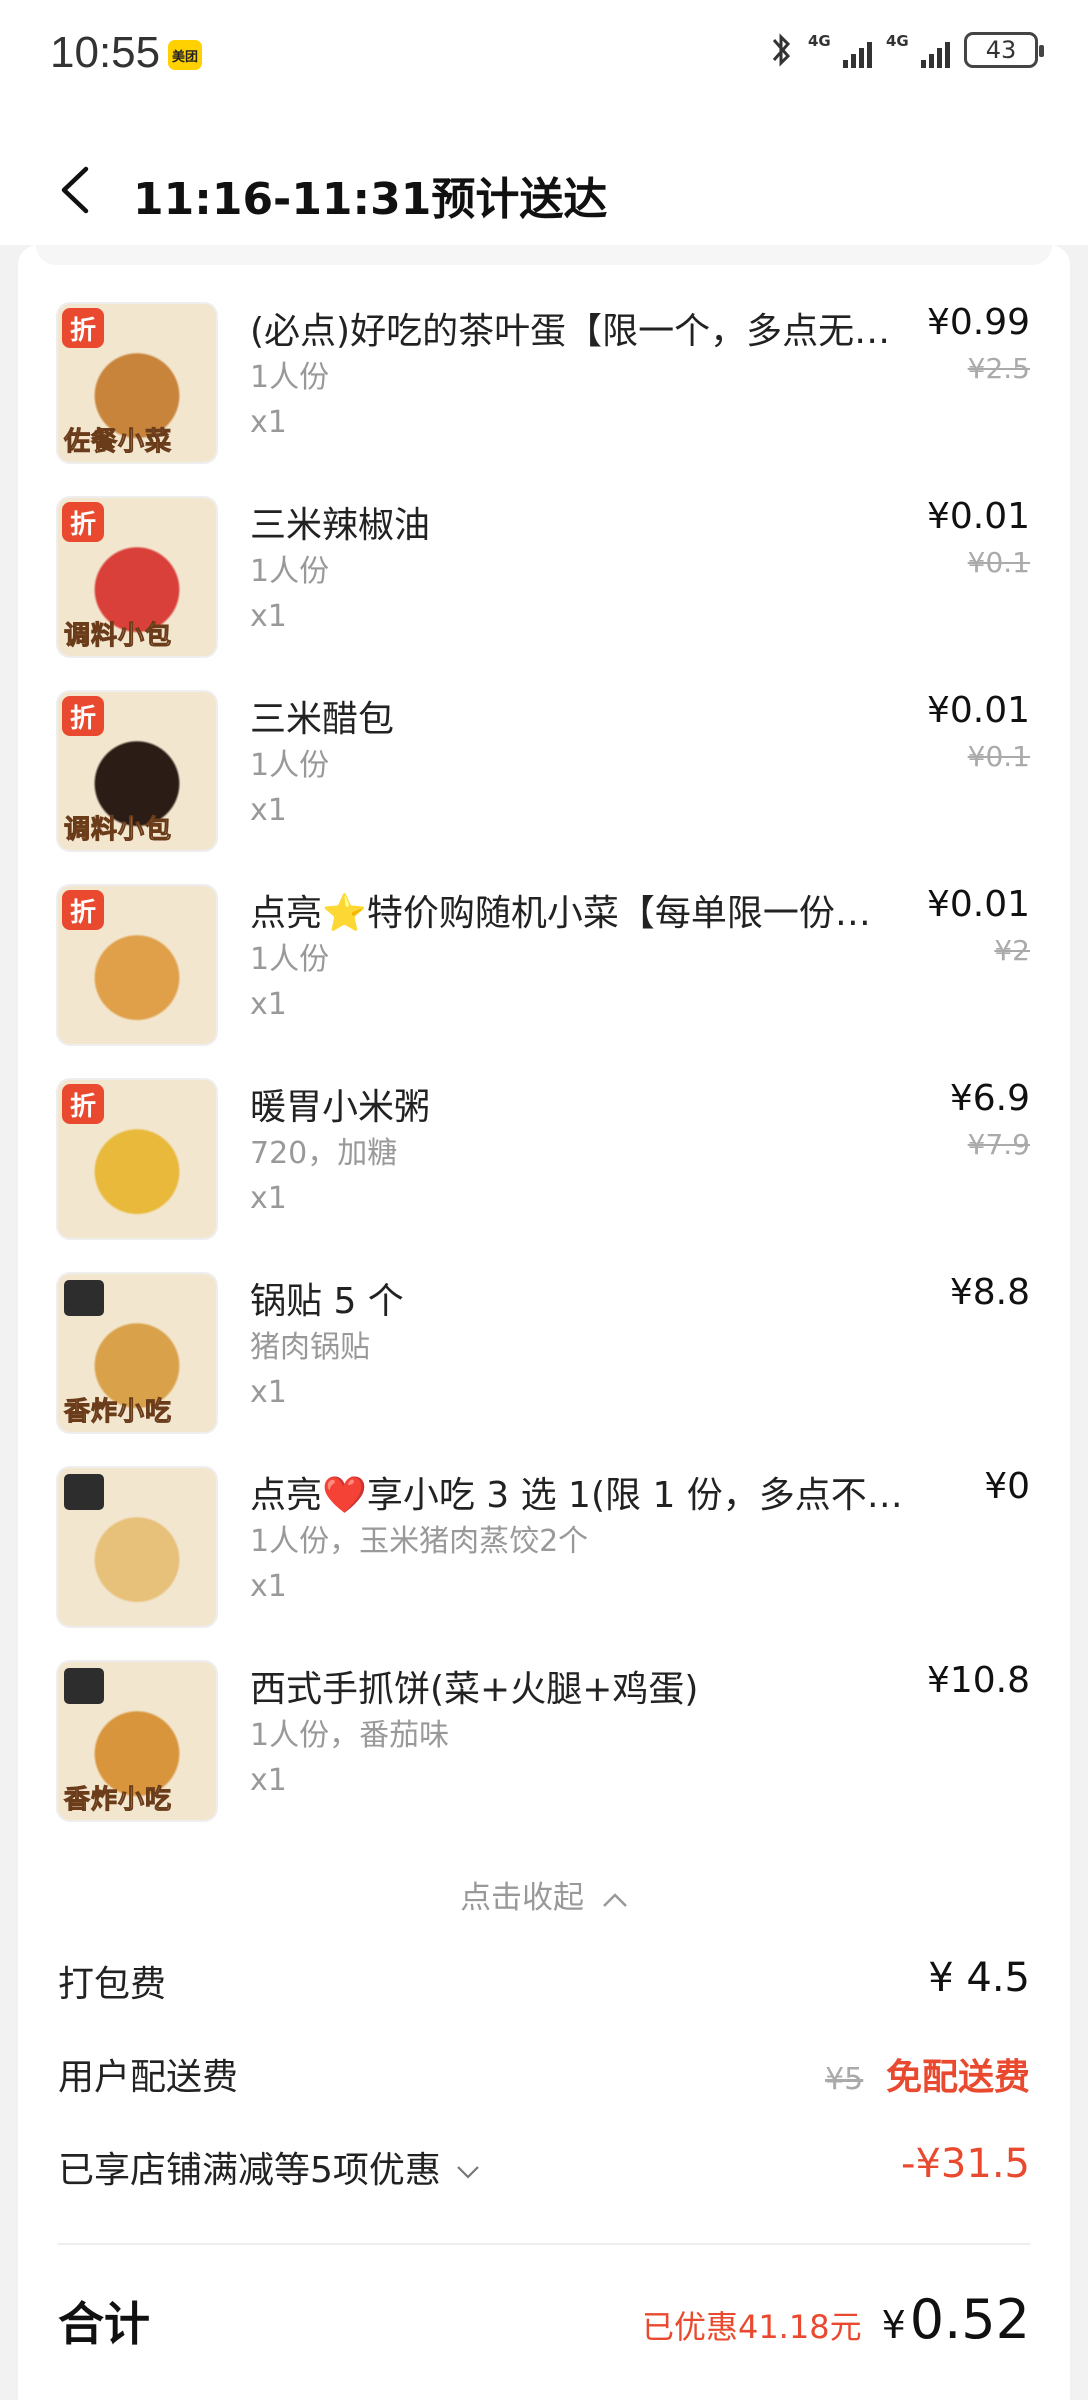 The height and width of the screenshot is (2400, 1088). Describe the element at coordinates (340, 1107) in the screenshot. I see `item-name: 暖胃小米粥` at that location.